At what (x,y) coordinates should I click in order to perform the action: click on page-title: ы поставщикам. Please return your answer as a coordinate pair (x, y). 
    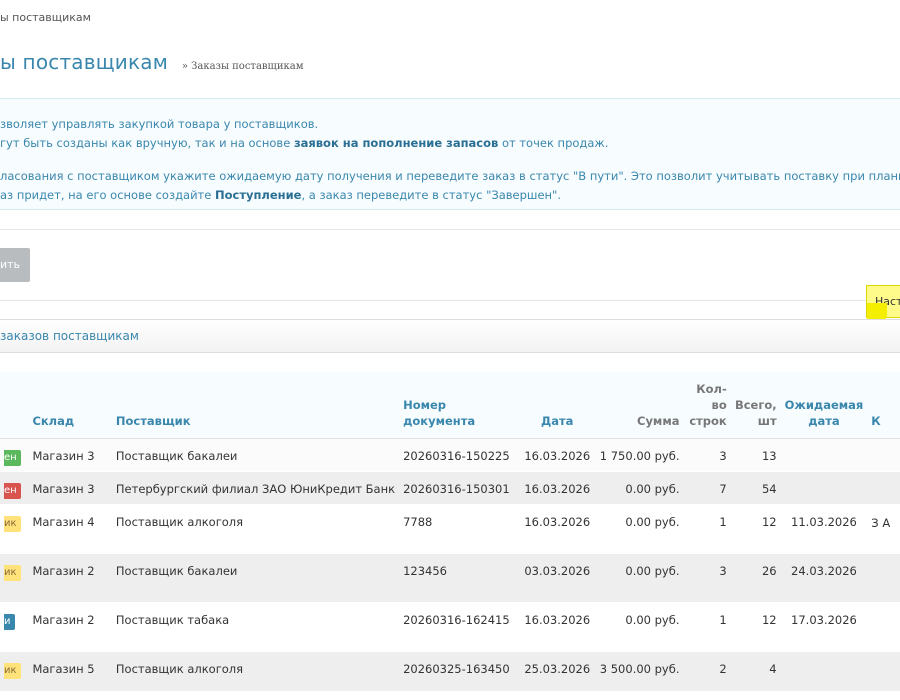
    Looking at the image, I should click on (84, 62).